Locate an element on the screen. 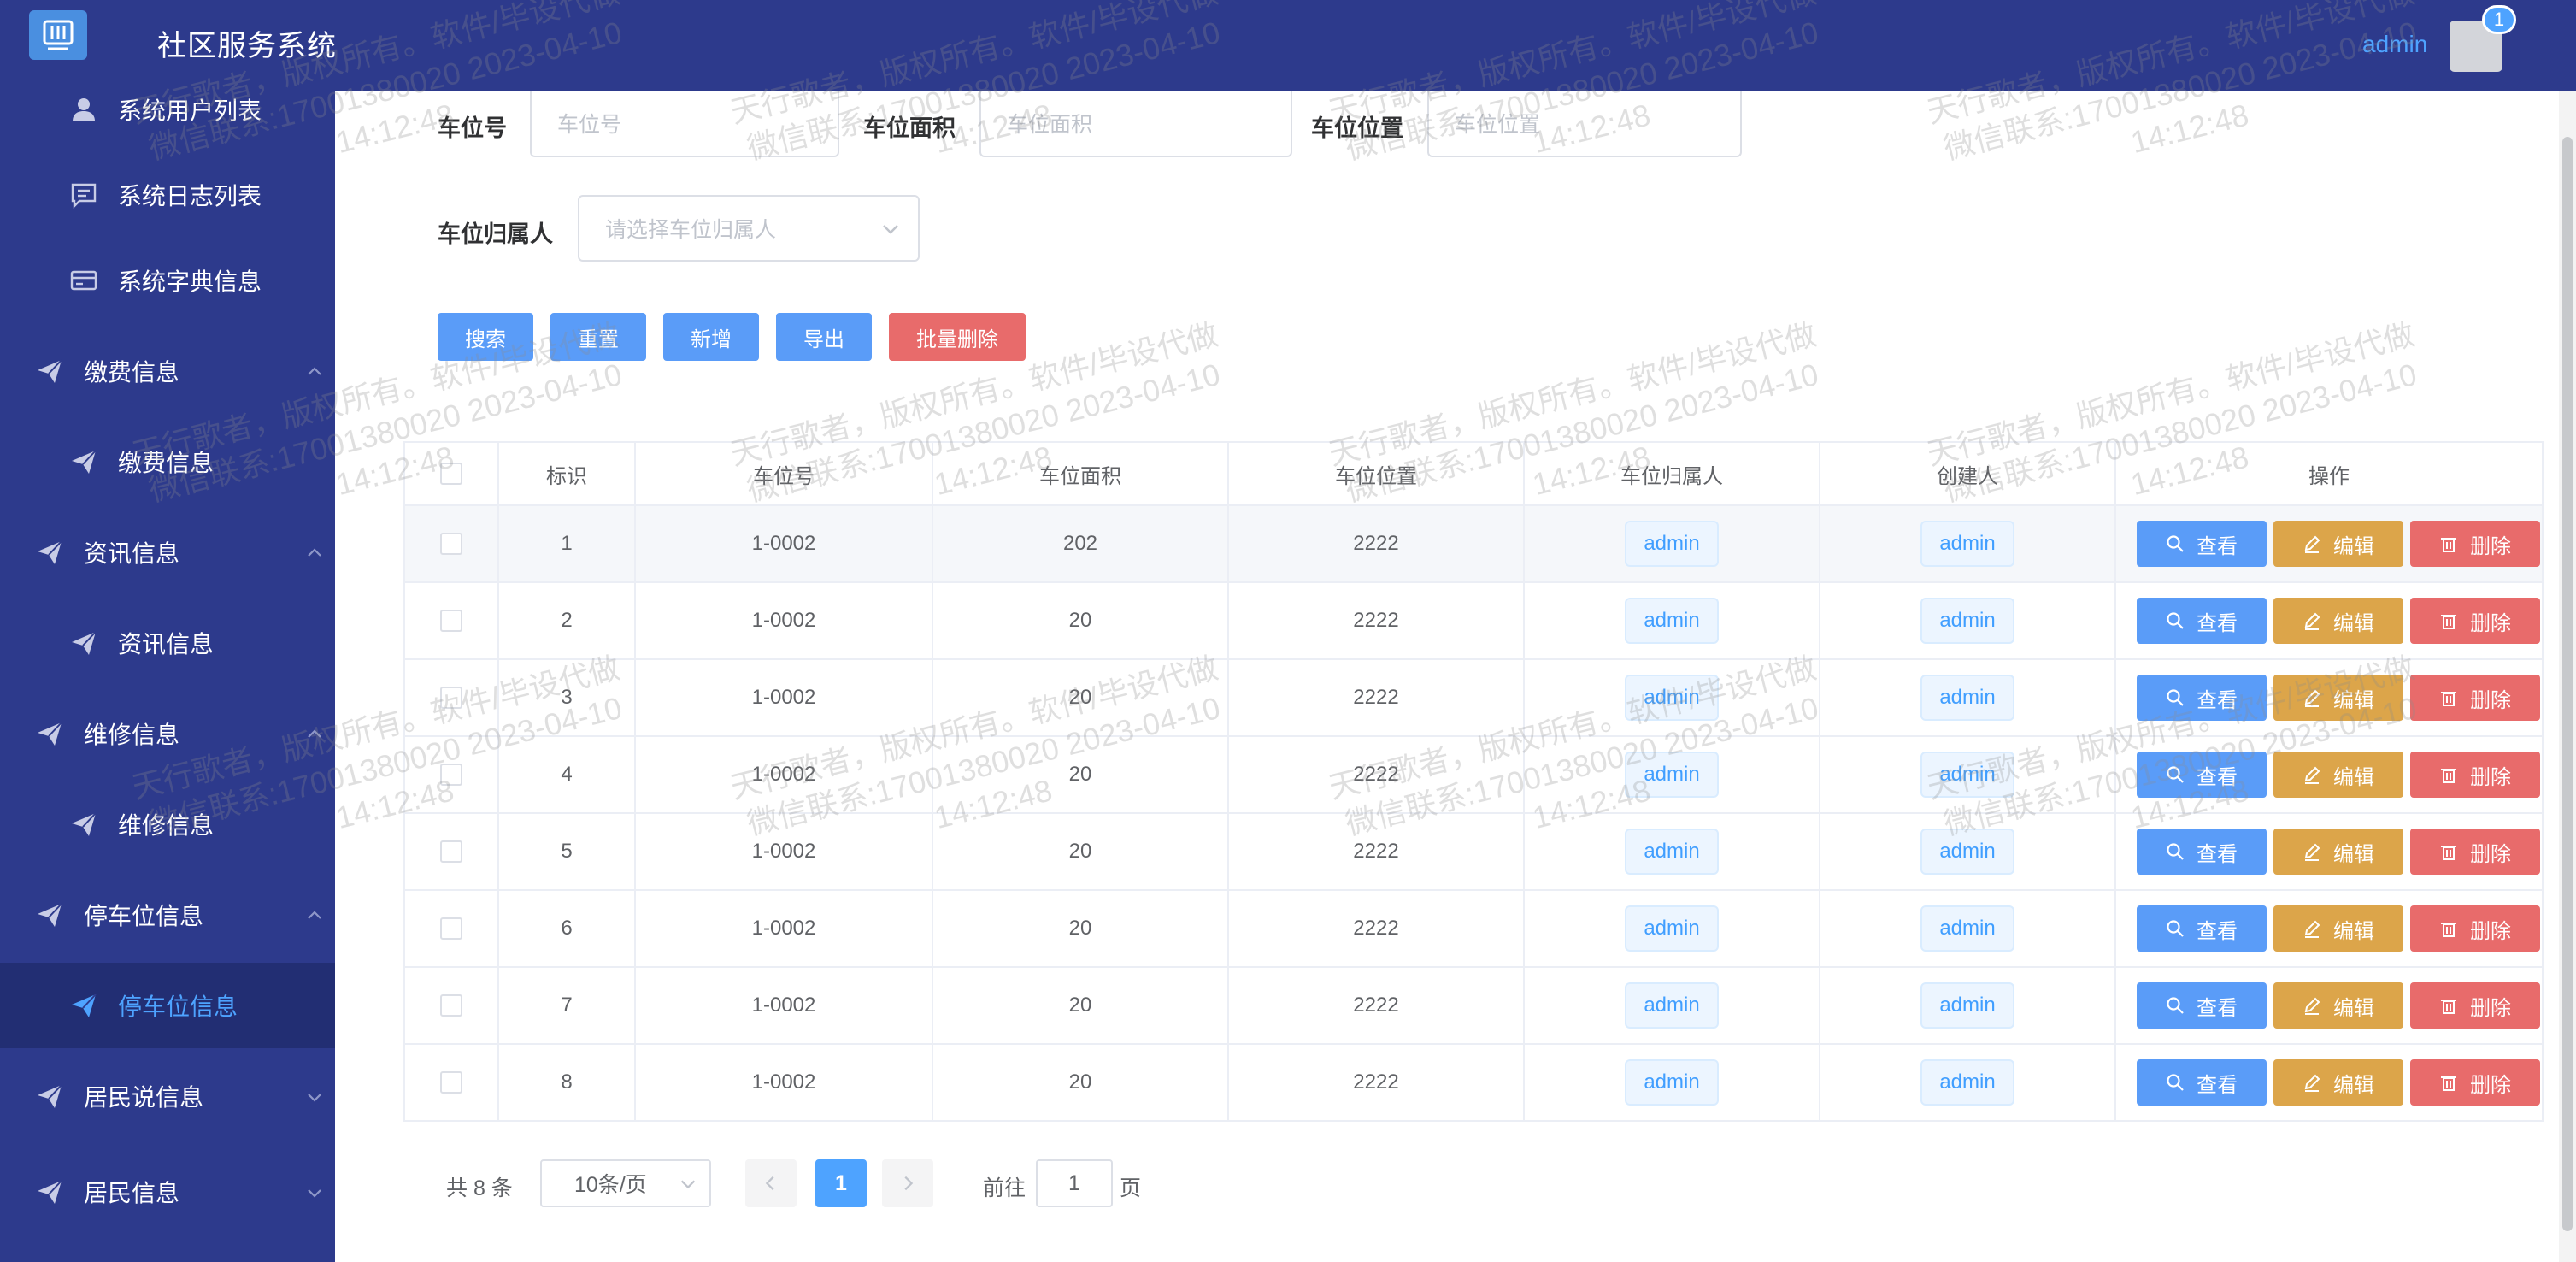  page-number-current: 1 is located at coordinates (841, 1183).